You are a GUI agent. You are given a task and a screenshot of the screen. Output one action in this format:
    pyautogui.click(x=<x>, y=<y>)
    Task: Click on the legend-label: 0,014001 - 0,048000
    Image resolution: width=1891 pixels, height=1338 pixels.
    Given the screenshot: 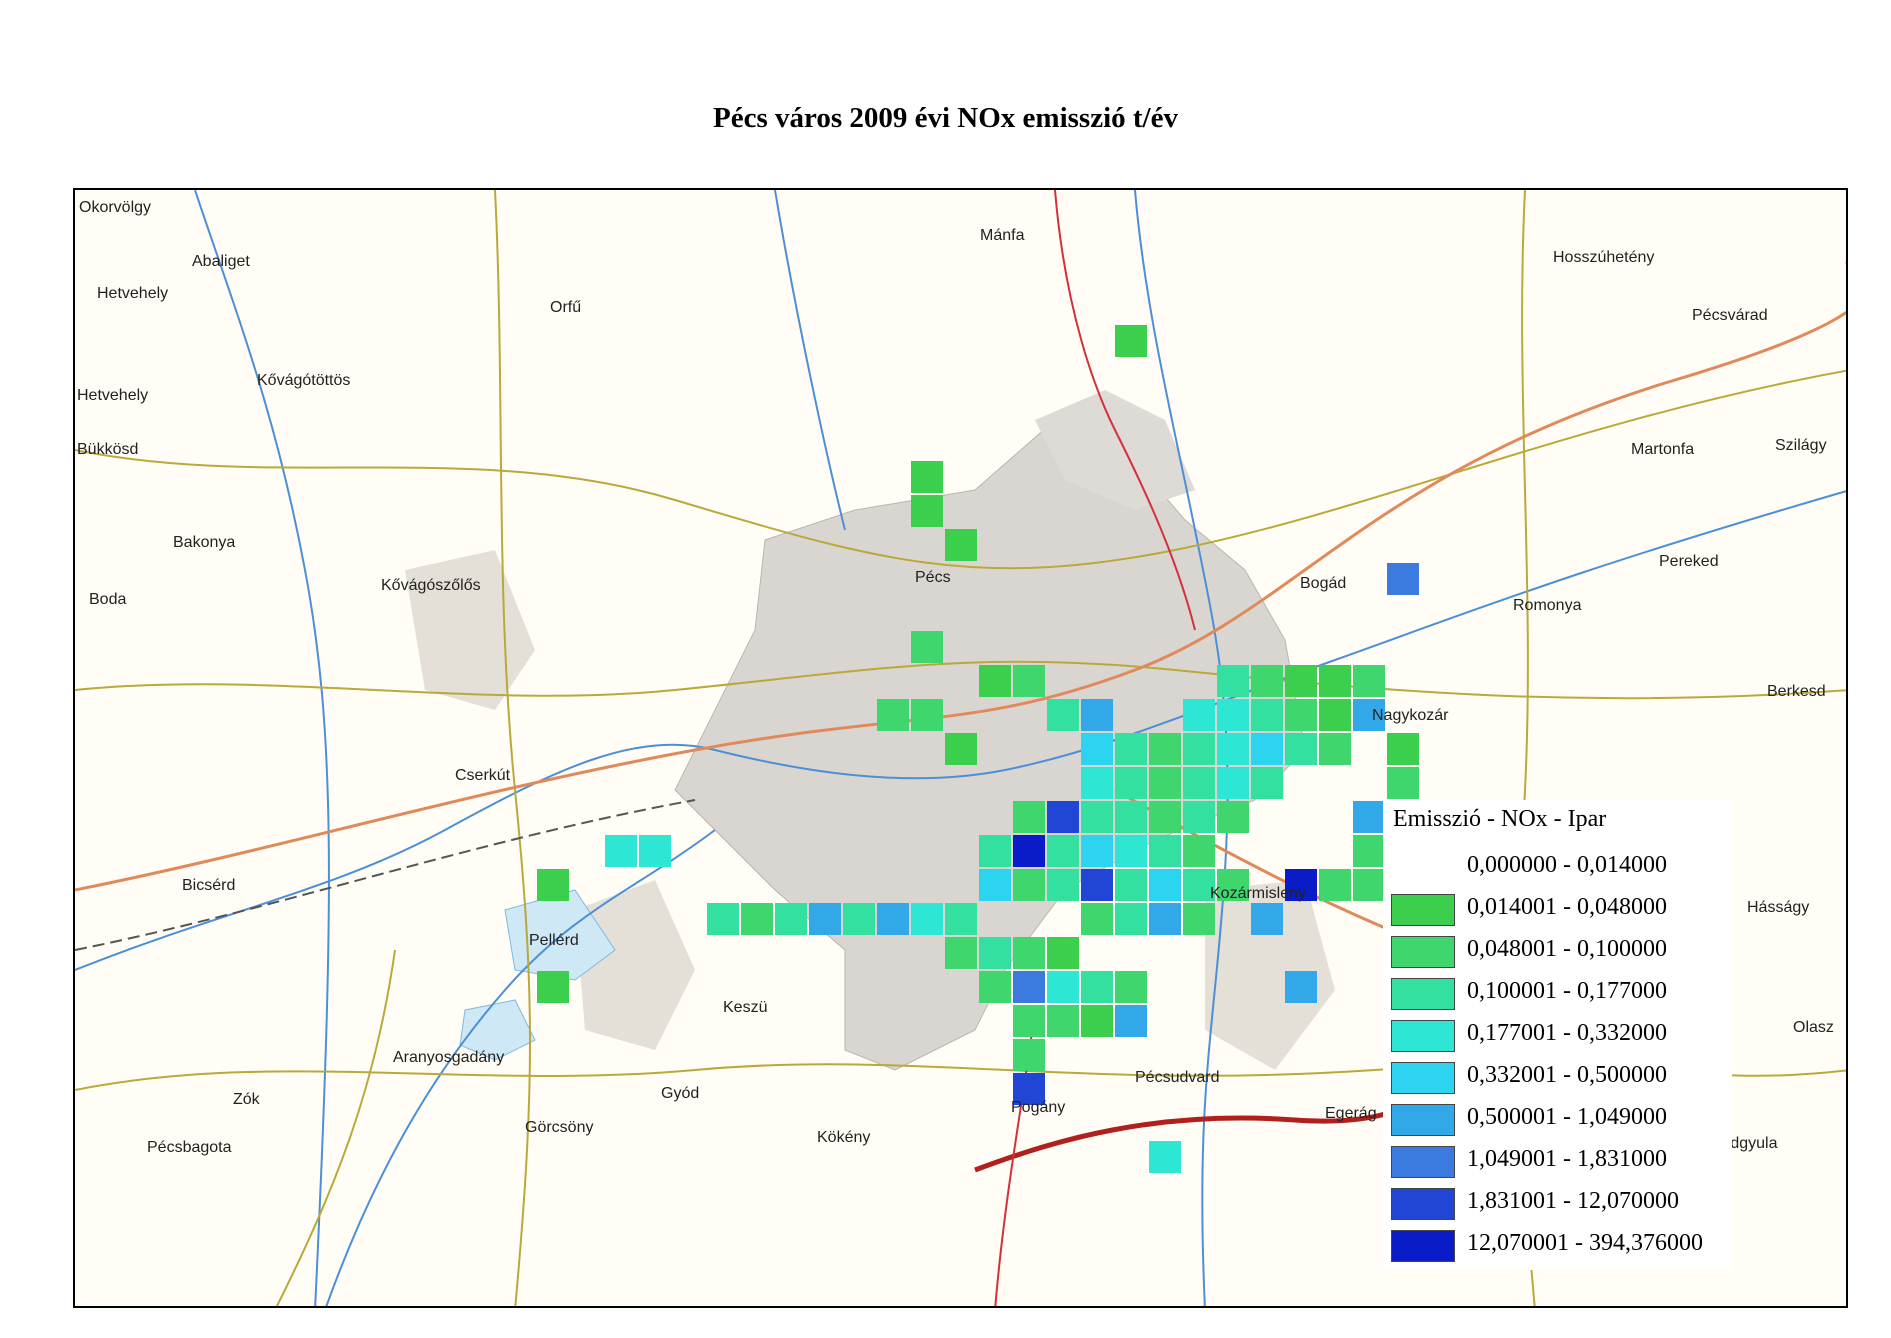 What is the action you would take?
    pyautogui.click(x=1567, y=907)
    